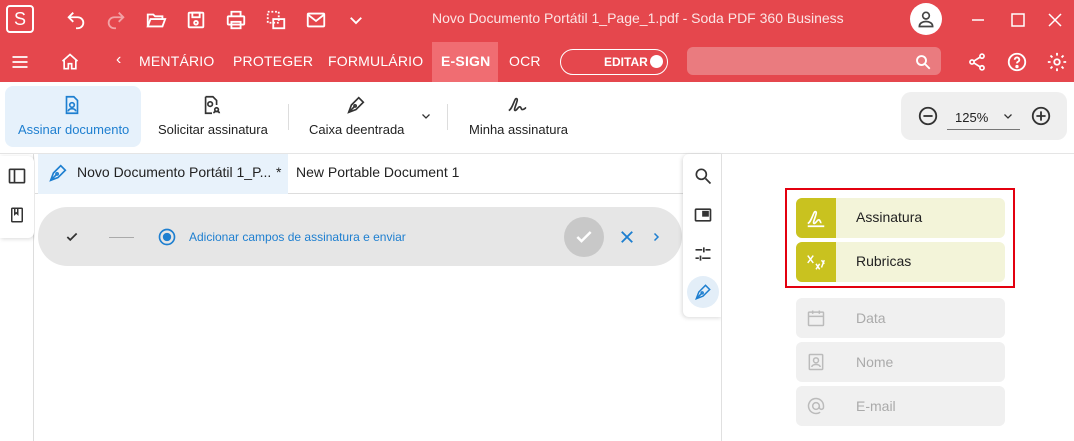 Image resolution: width=1074 pixels, height=441 pixels. Describe the element at coordinates (121, 237) in the screenshot. I see `step-connector` at that location.